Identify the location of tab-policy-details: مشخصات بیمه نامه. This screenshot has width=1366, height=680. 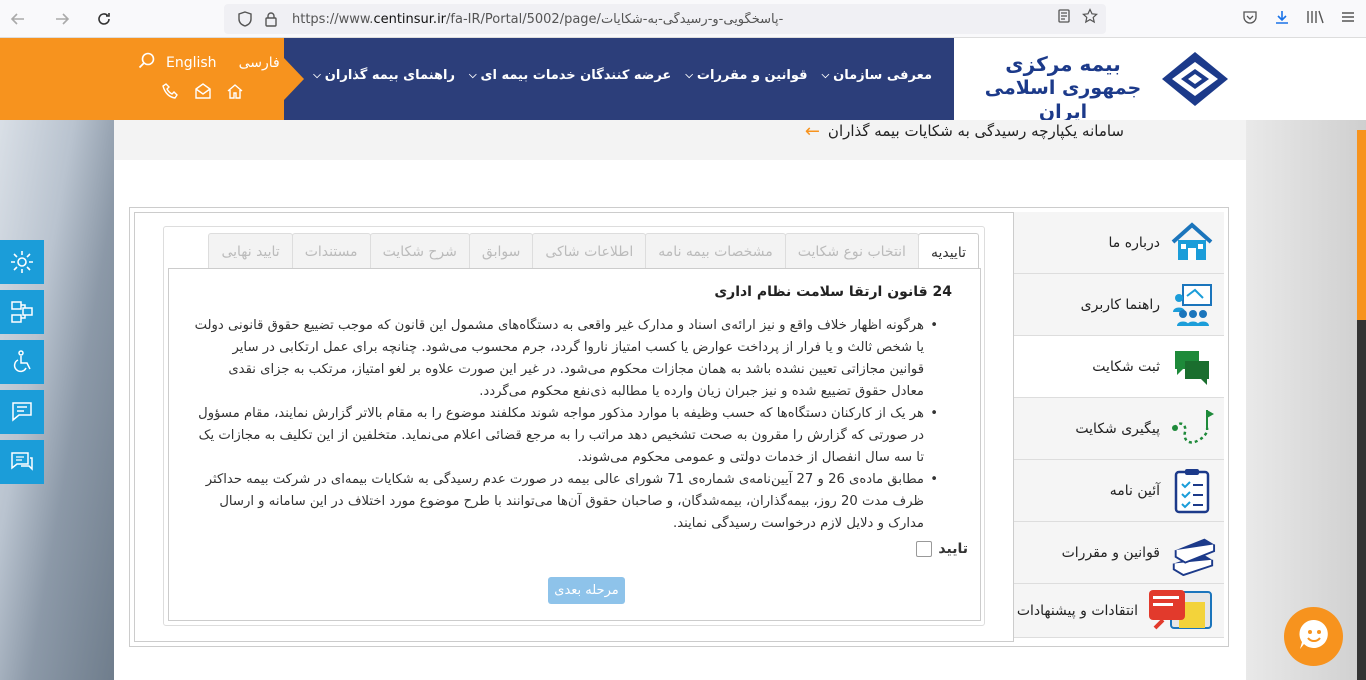
(715, 251).